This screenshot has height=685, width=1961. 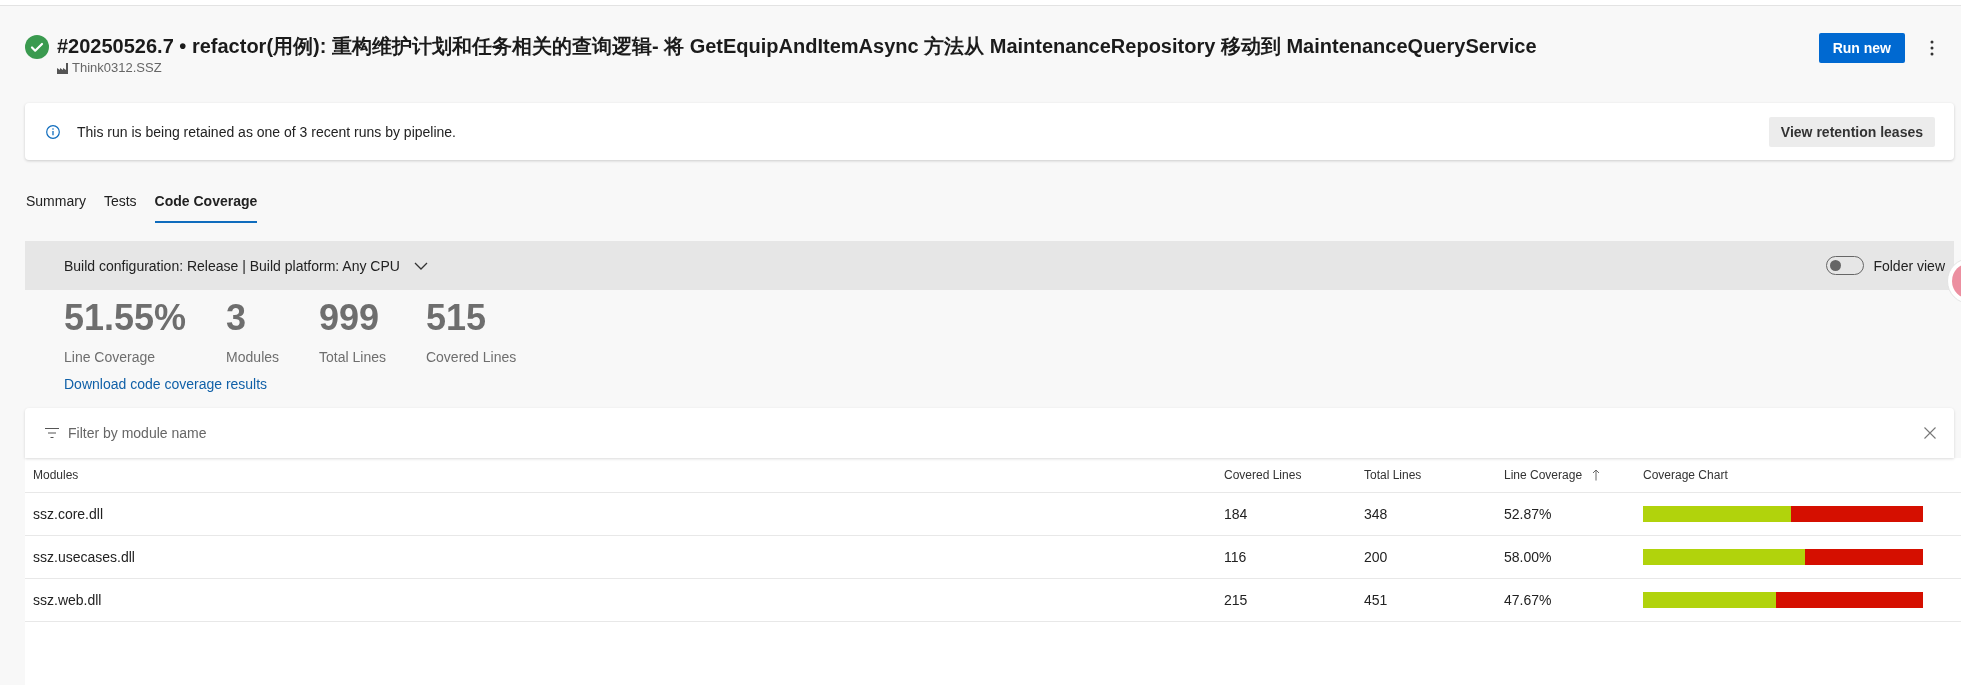 I want to click on module-name: ssz.web.dll, so click(x=67, y=600).